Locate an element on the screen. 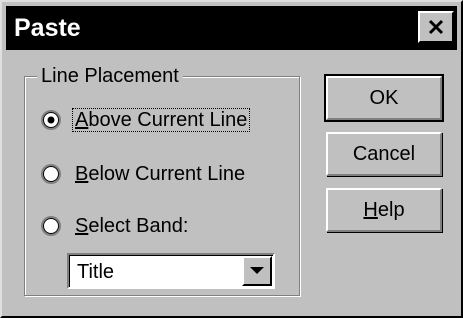 The height and width of the screenshot is (318, 463). chevron-down-icon is located at coordinates (257, 270).